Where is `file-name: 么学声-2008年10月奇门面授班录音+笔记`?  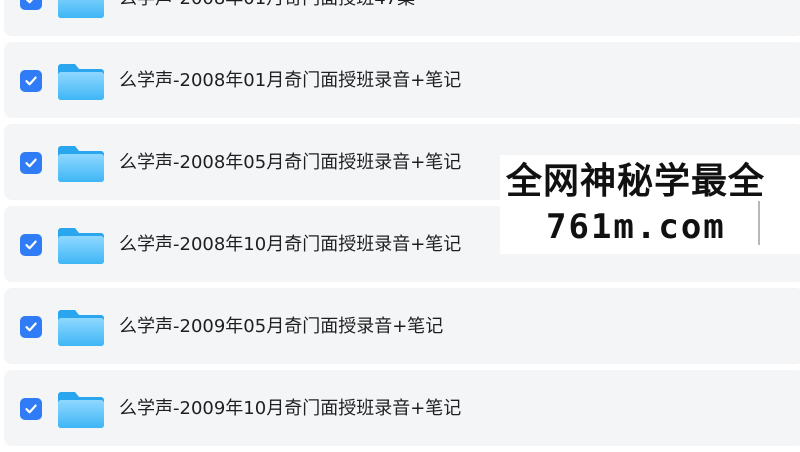
file-name: 么学声-2008年10月奇门面授班录音+笔记 is located at coordinates (290, 245).